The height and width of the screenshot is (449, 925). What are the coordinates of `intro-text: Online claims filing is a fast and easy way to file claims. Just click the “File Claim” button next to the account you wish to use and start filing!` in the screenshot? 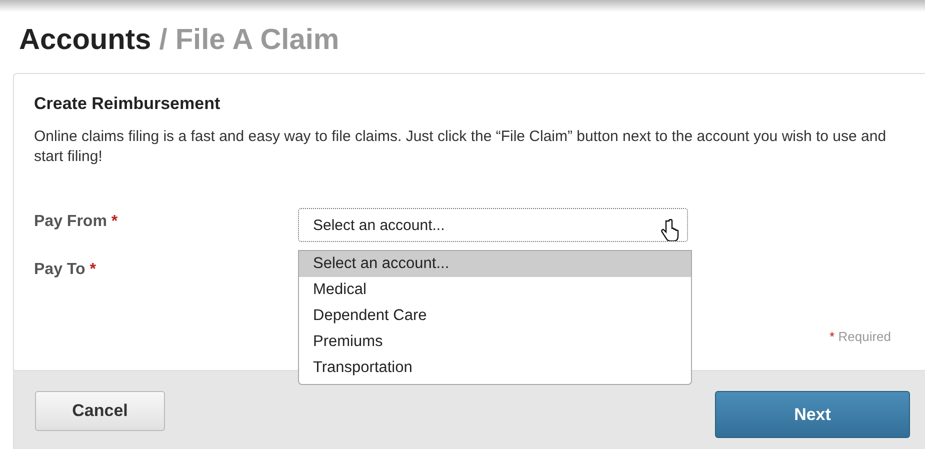 It's located at (461, 147).